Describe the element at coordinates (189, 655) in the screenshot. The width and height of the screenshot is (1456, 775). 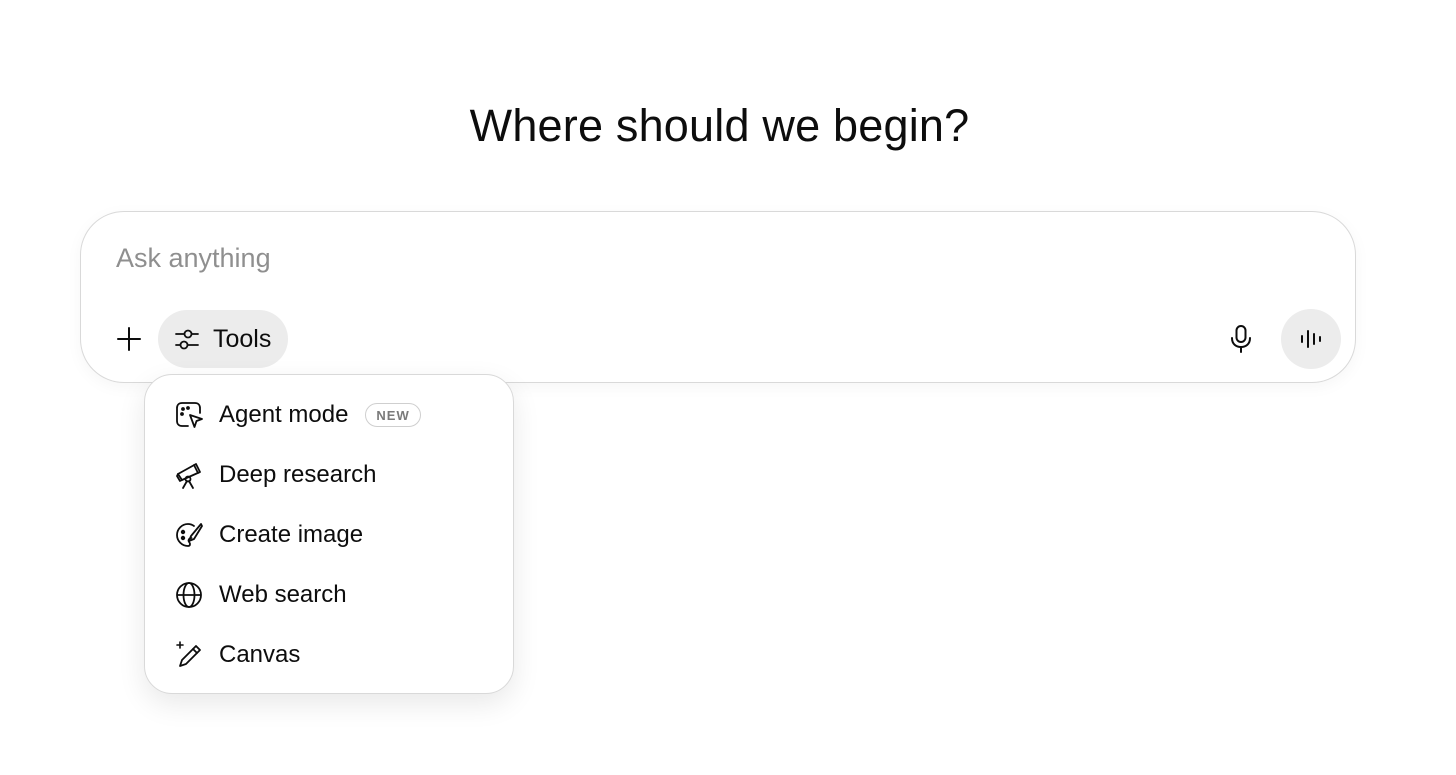
I see `pencil-sparkle-icon` at that location.